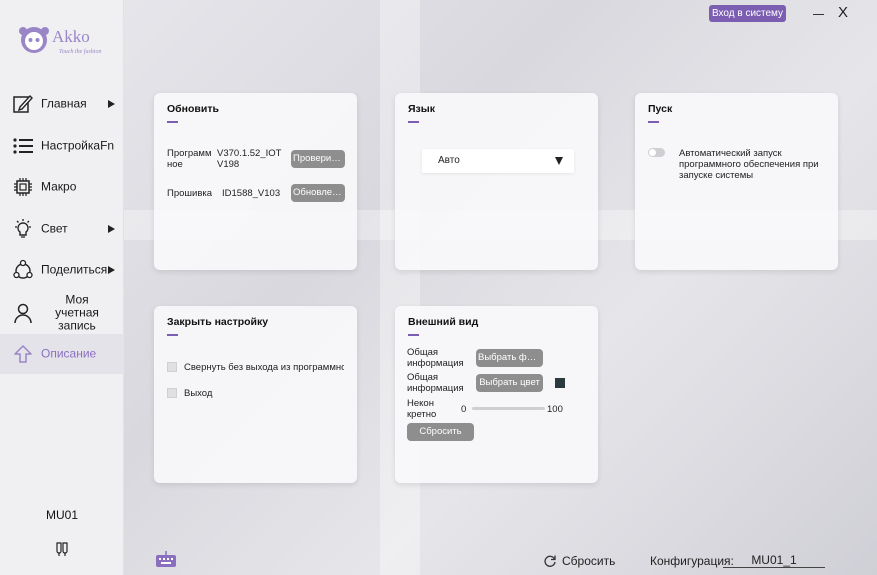  I want to click on keyboard-icon, so click(166, 559).